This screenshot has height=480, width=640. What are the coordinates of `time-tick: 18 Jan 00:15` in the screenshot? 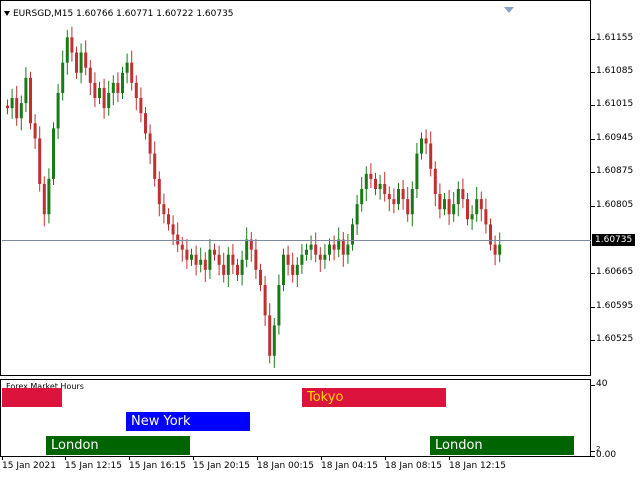 It's located at (285, 464).